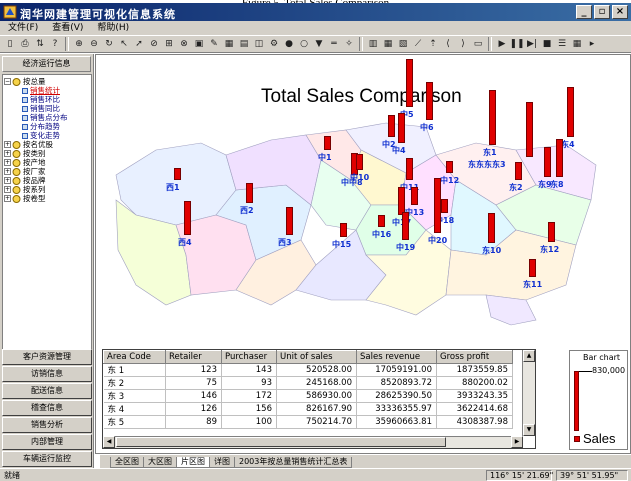 The image size is (631, 481). What do you see at coordinates (109, 44) in the screenshot?
I see `refresh-icon: ↻` at bounding box center [109, 44].